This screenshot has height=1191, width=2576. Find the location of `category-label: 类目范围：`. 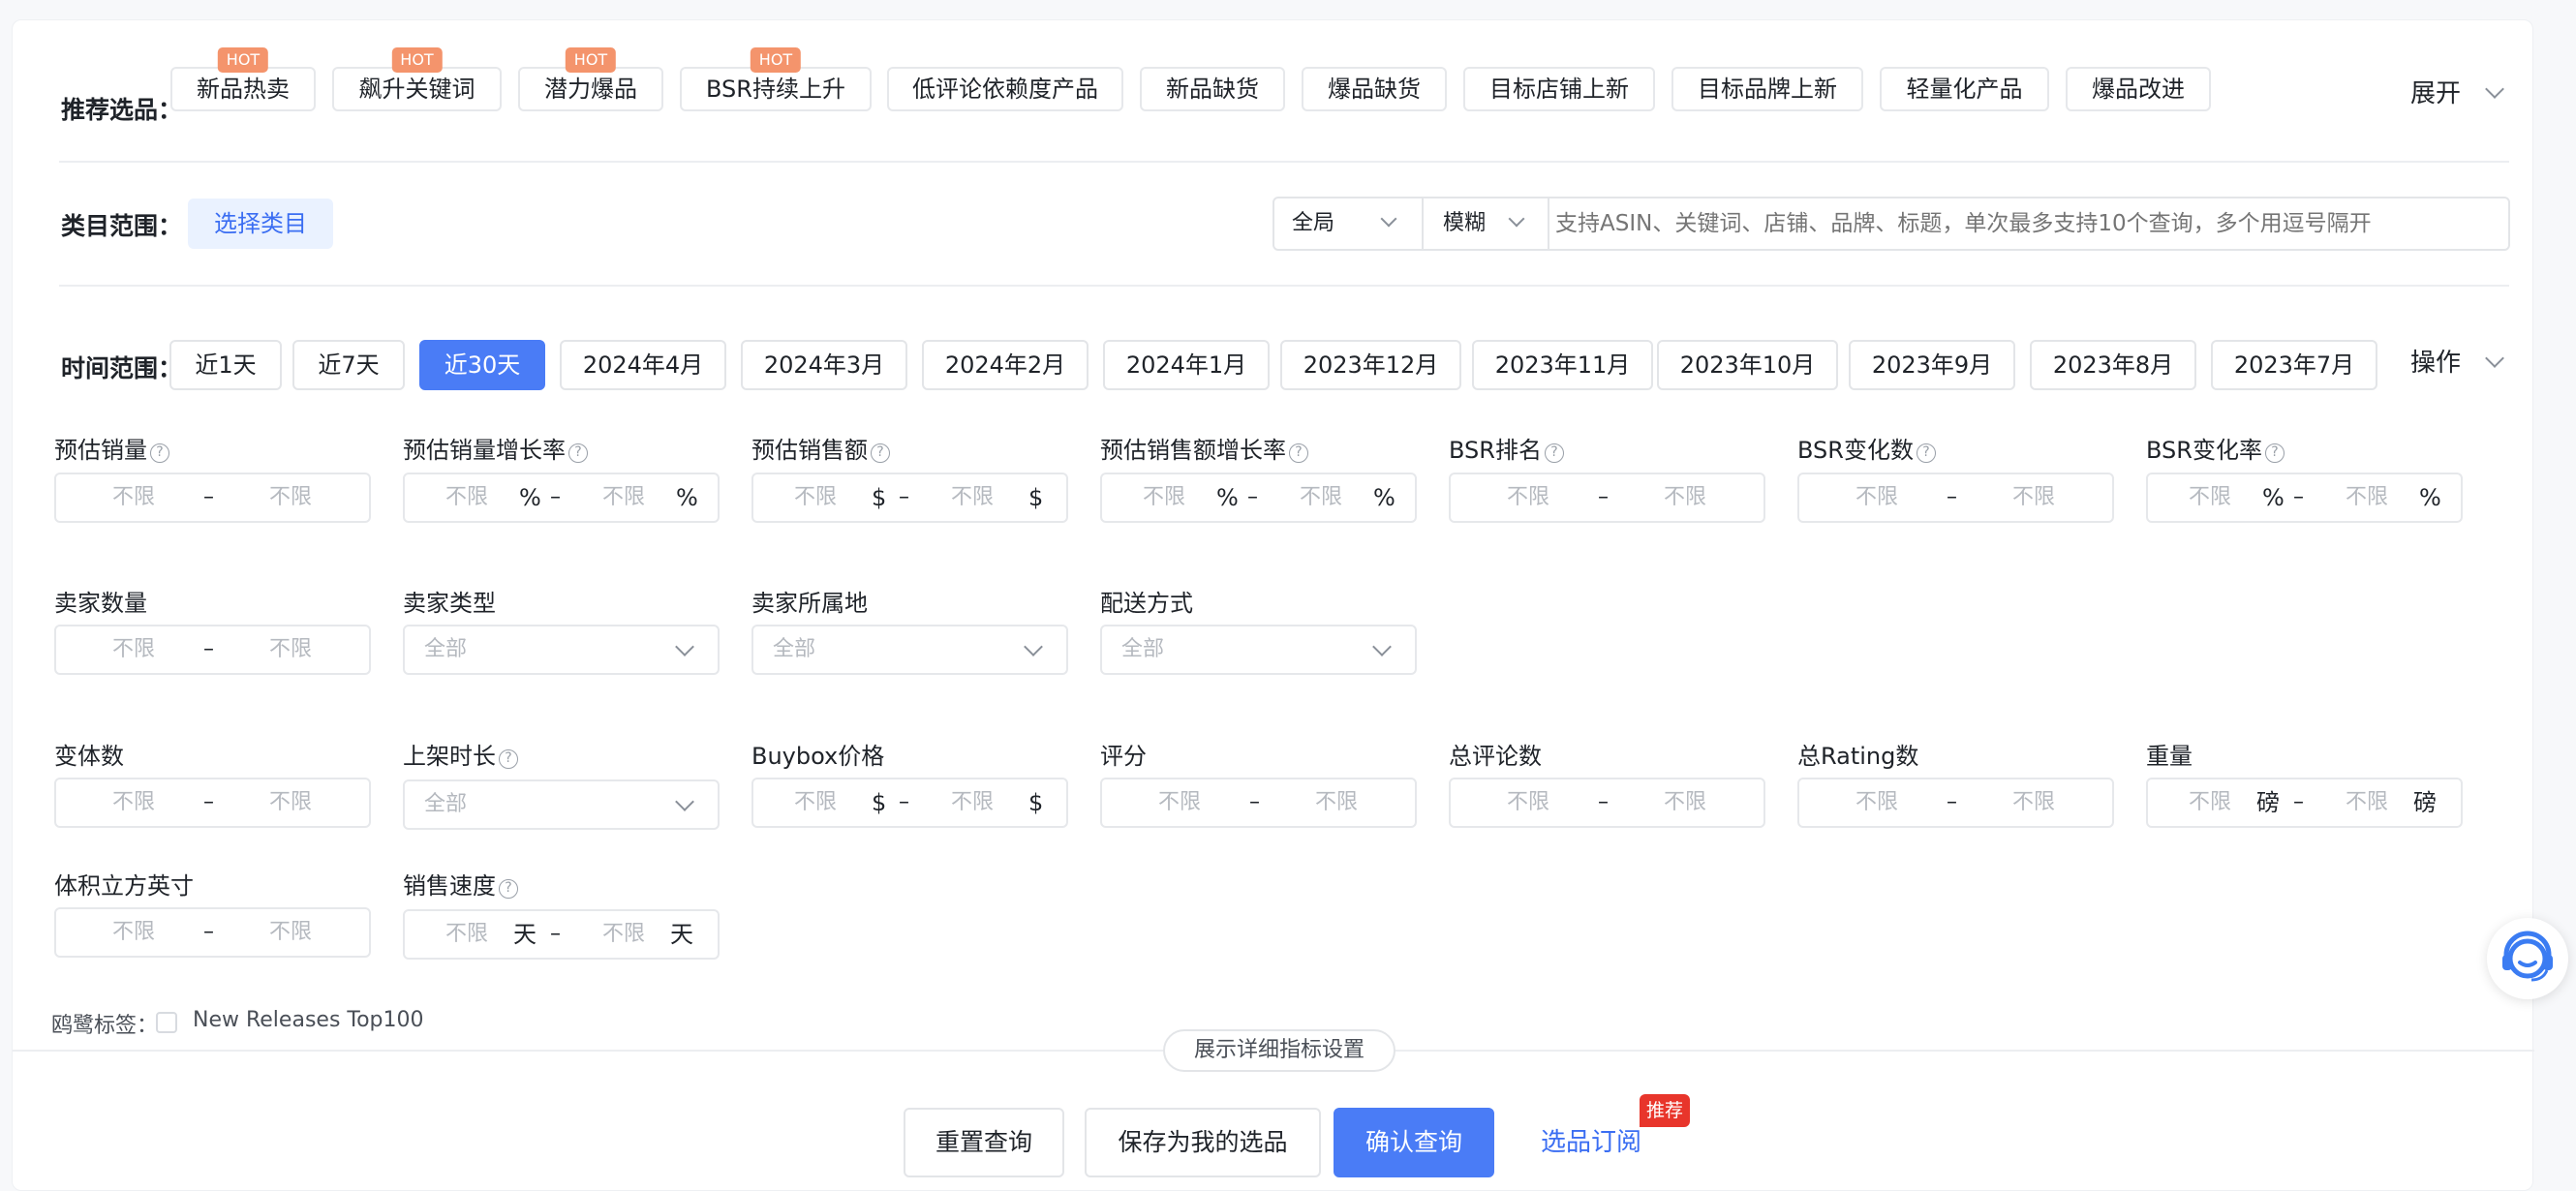

category-label: 类目范围： is located at coordinates (122, 226).